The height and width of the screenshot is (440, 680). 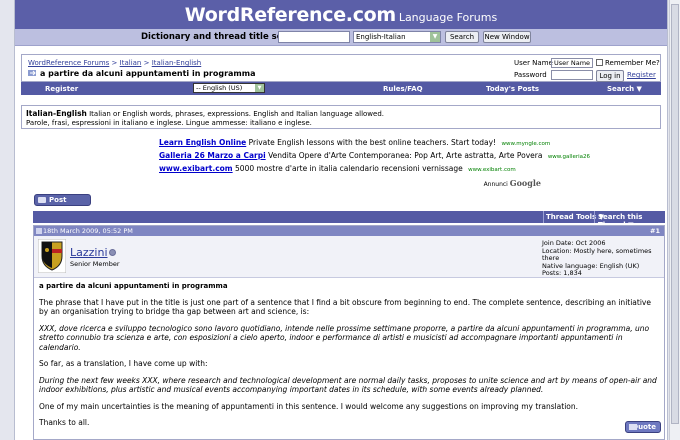 I want to click on thread-tools-menu: Thread Tools ▼, so click(x=575, y=217).